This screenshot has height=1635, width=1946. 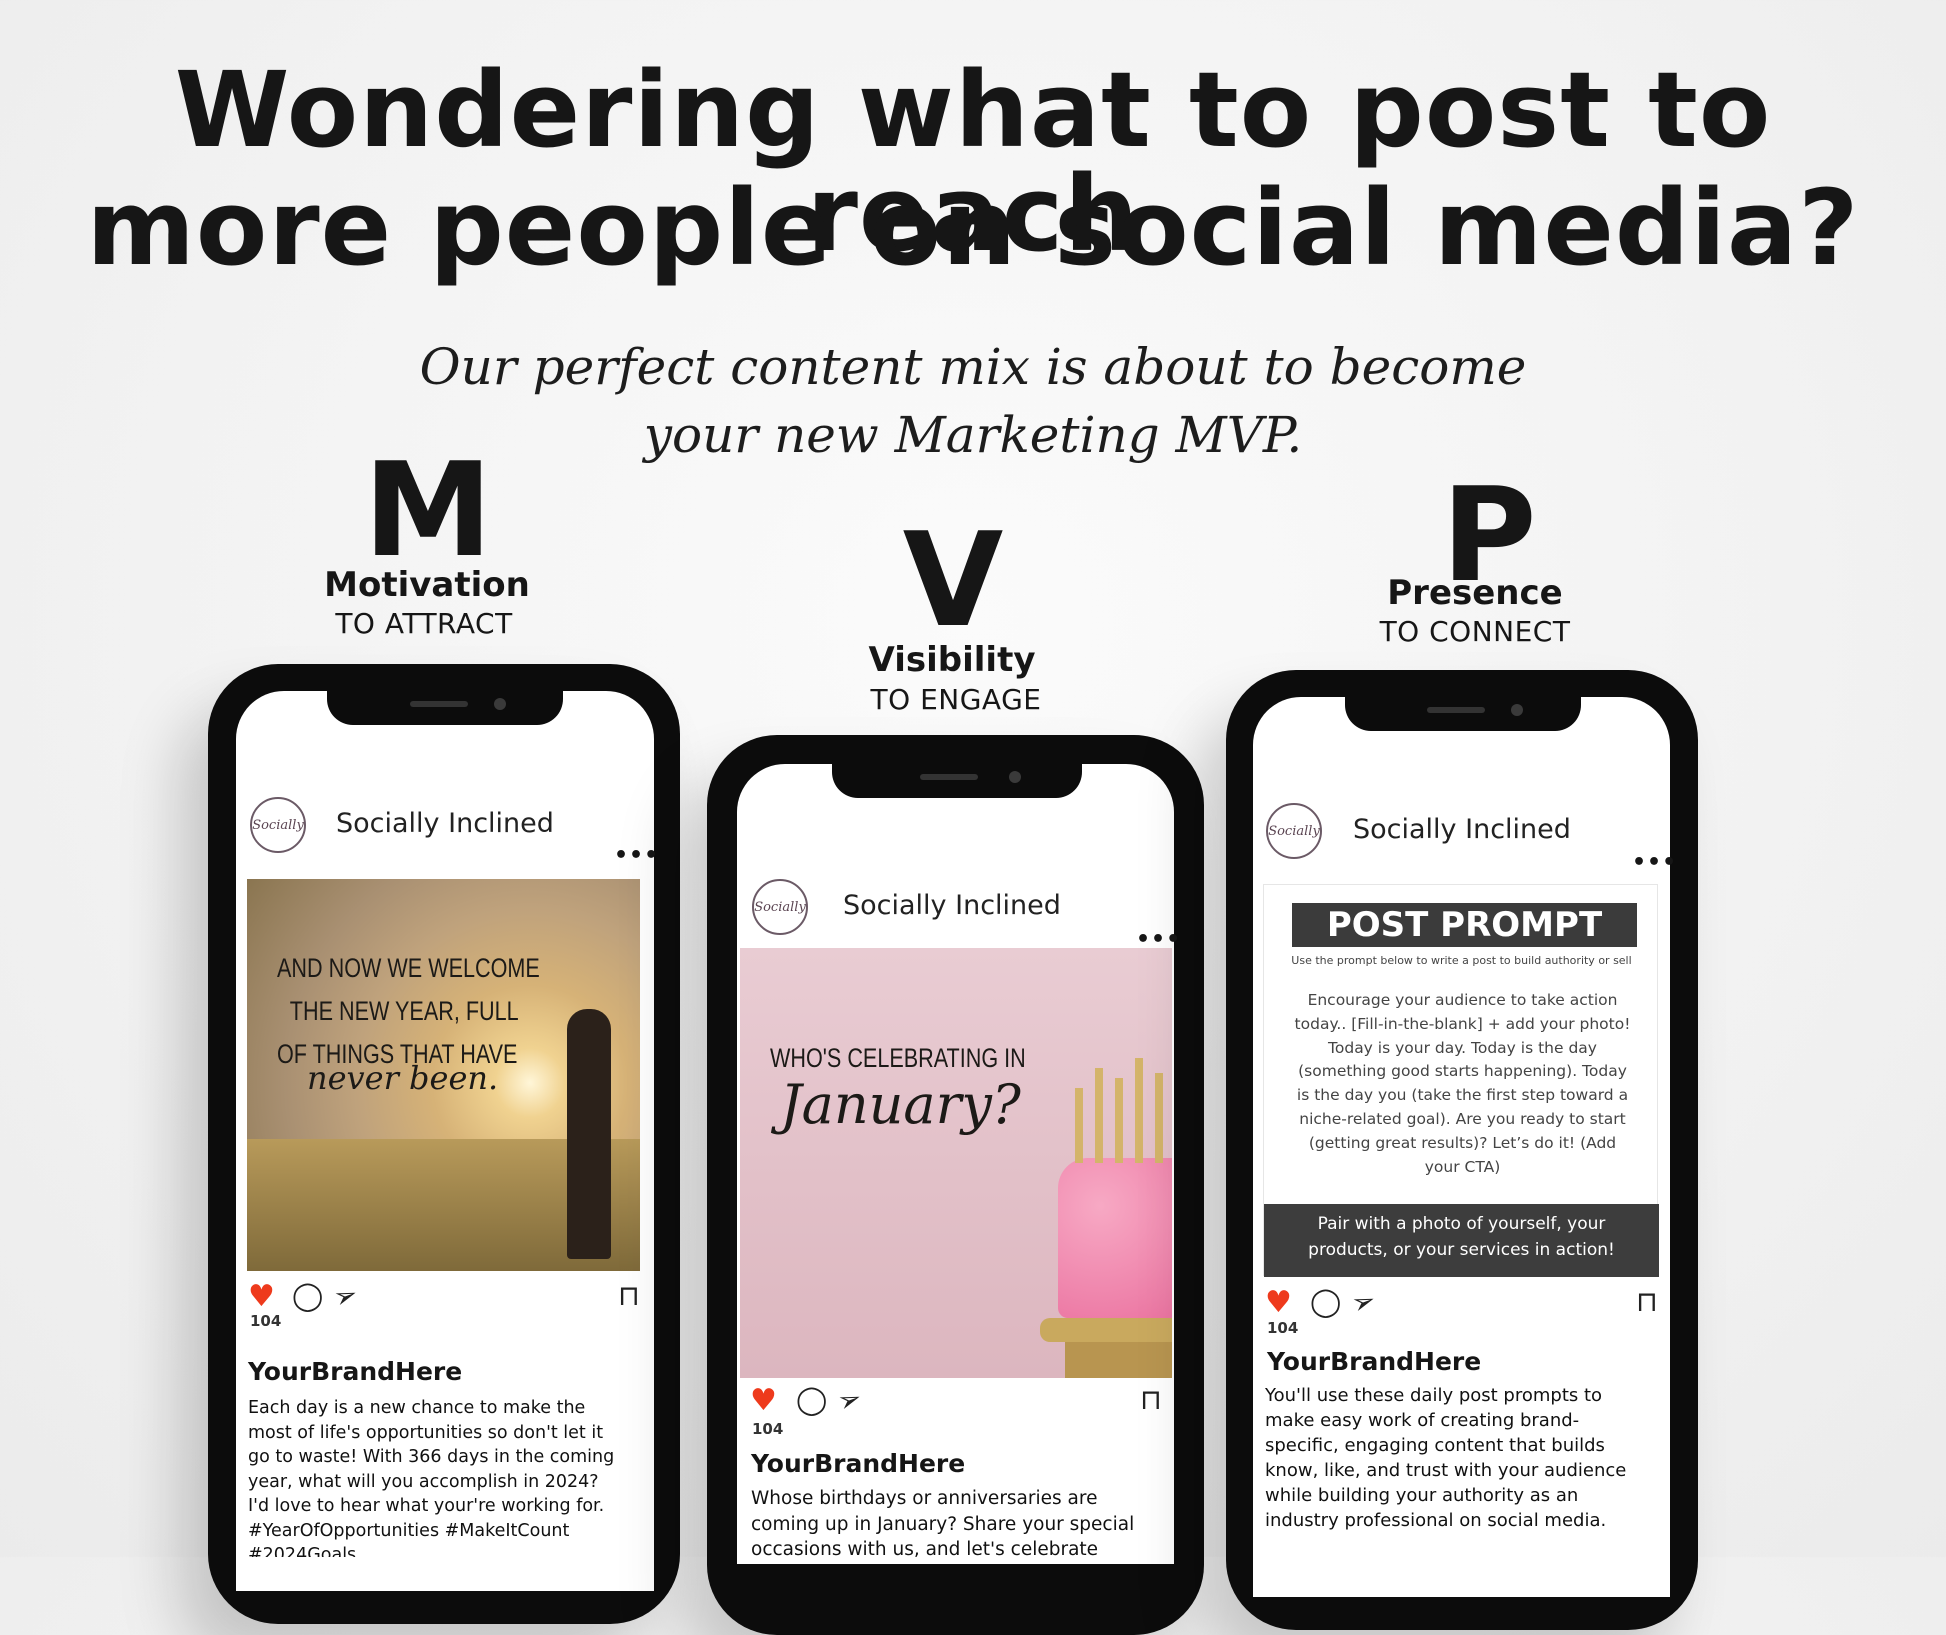 What do you see at coordinates (973, 435) in the screenshot?
I see `subtitle-line-2: your new Marketing MVP.` at bounding box center [973, 435].